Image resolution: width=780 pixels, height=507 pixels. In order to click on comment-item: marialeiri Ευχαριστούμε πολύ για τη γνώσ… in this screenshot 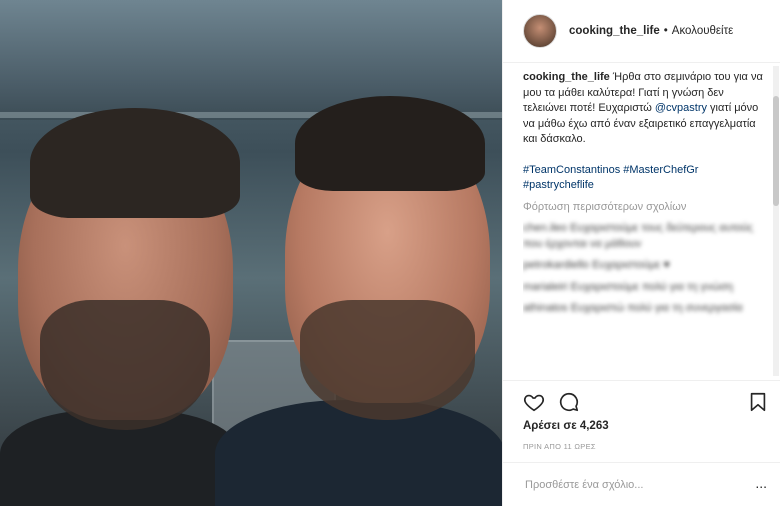, I will do `click(628, 286)`.